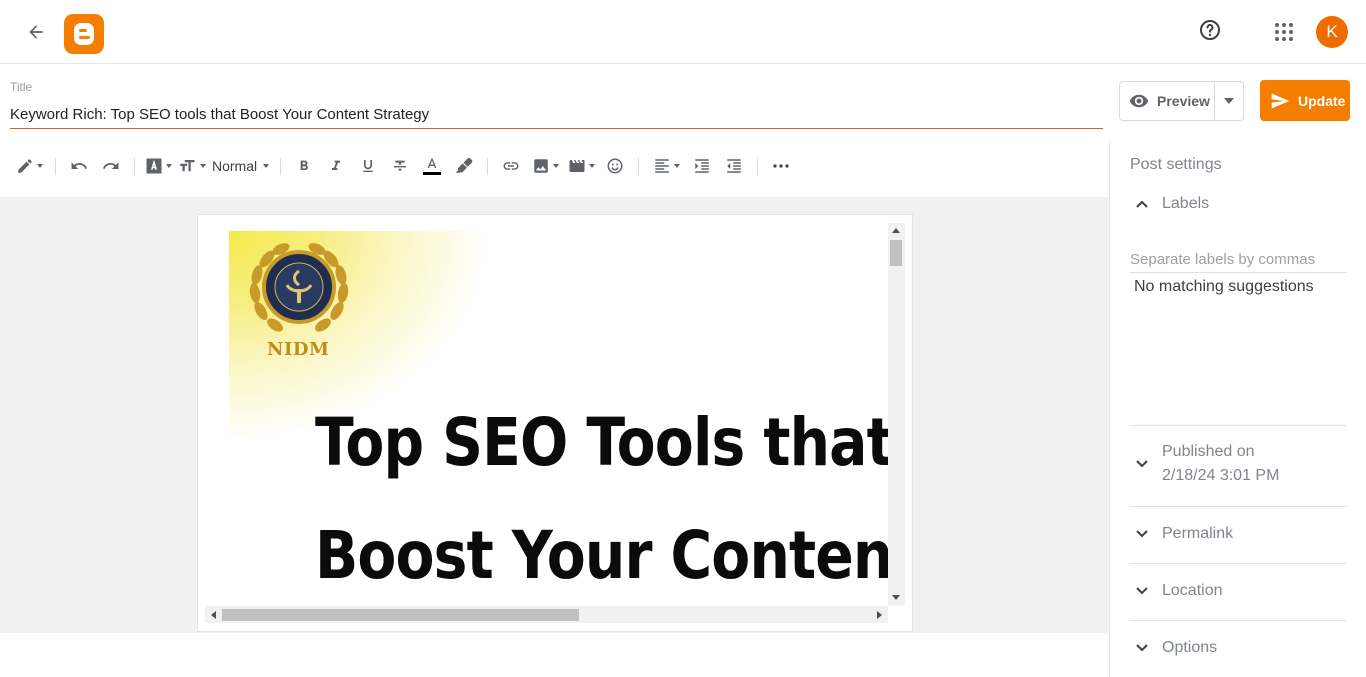  What do you see at coordinates (1238, 204) in the screenshot?
I see `labels-section-toggle: Labels` at bounding box center [1238, 204].